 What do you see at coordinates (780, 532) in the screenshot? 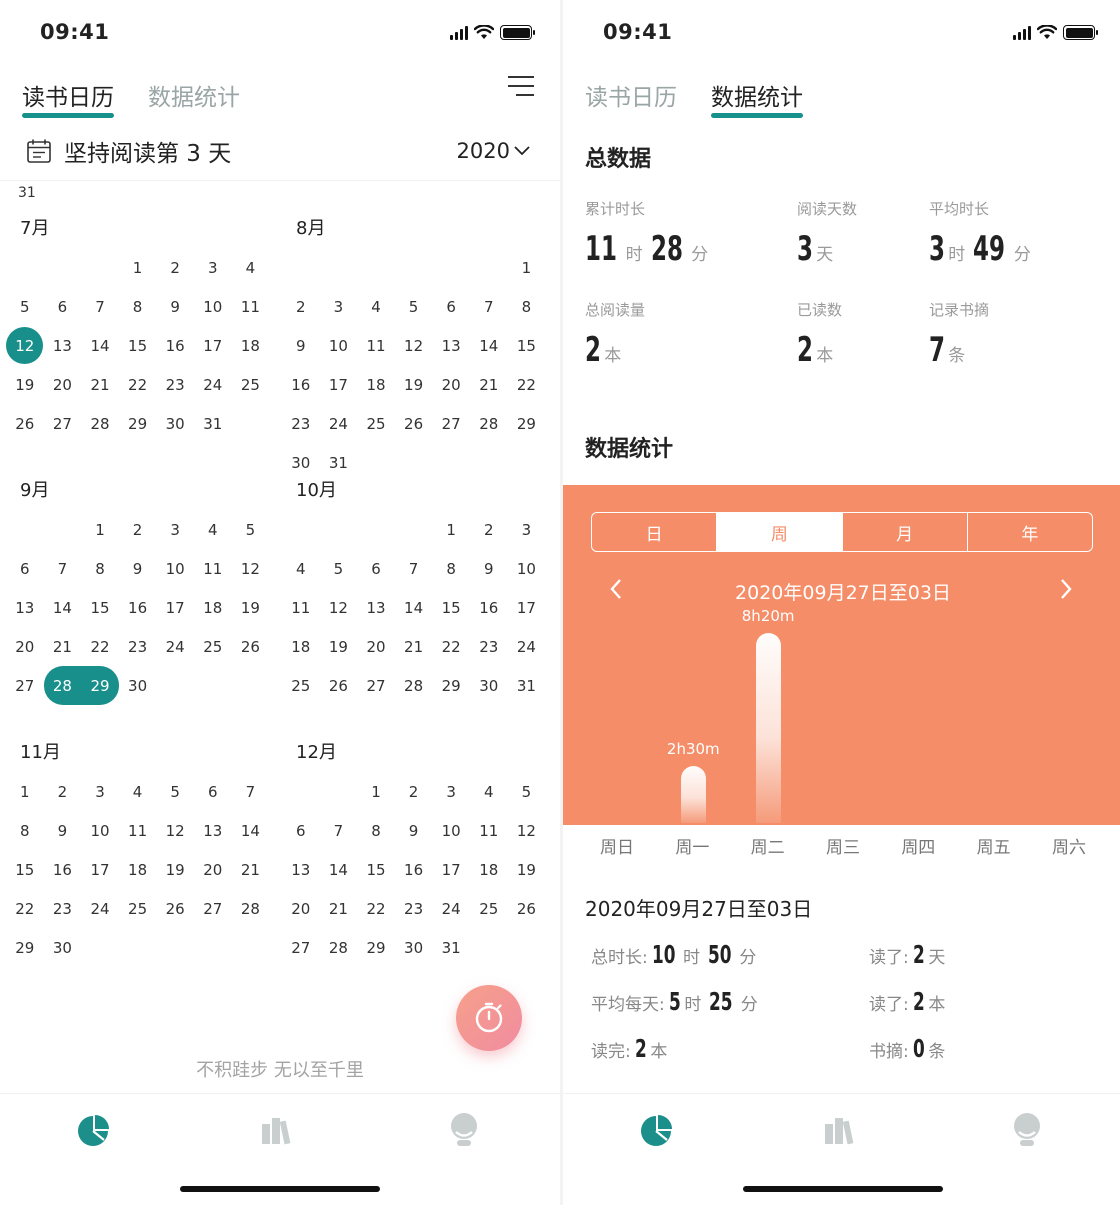
I see `period-week: 周` at bounding box center [780, 532].